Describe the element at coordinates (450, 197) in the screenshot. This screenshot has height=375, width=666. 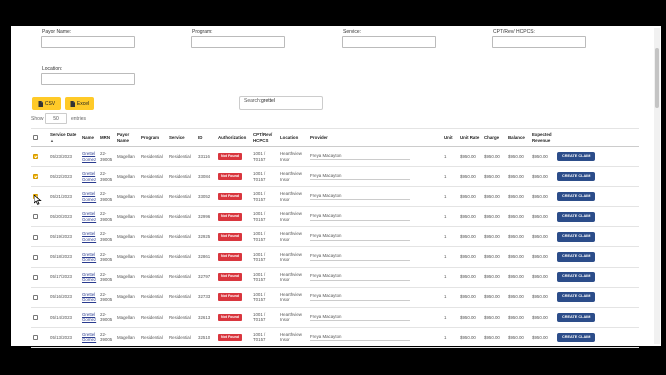
I see `unit-cell: 1` at that location.